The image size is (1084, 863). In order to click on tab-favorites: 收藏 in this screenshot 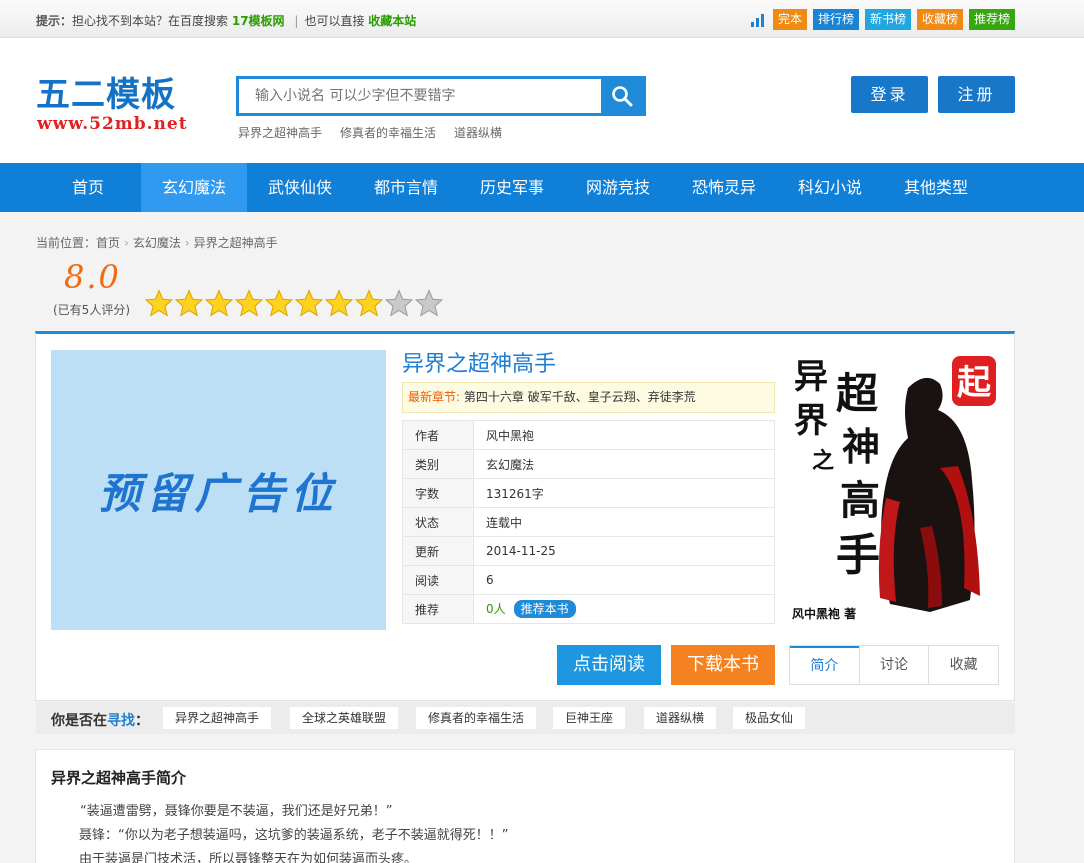, I will do `click(963, 665)`.